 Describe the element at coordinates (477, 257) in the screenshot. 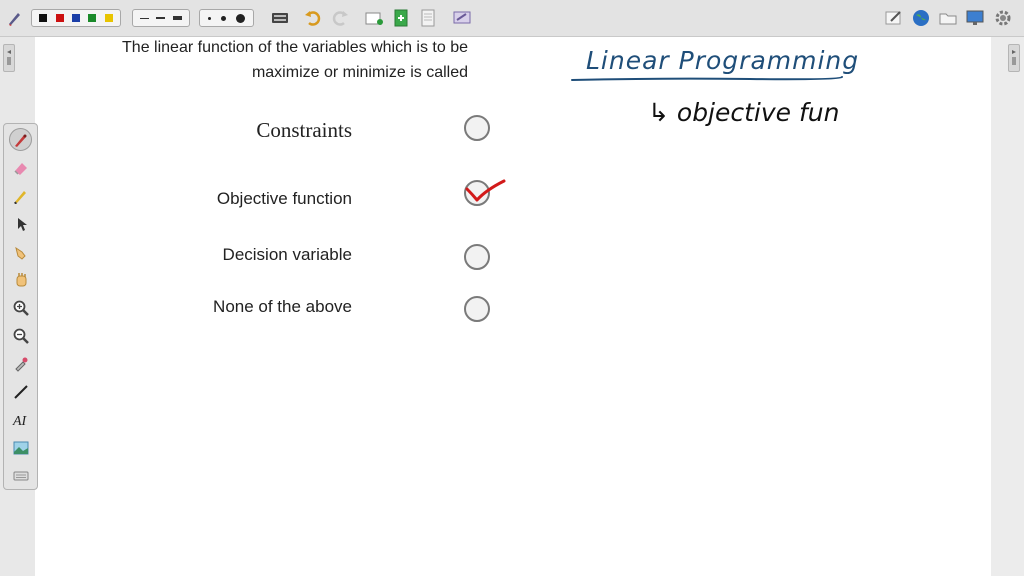

I see `option-radio-decision-variable` at that location.